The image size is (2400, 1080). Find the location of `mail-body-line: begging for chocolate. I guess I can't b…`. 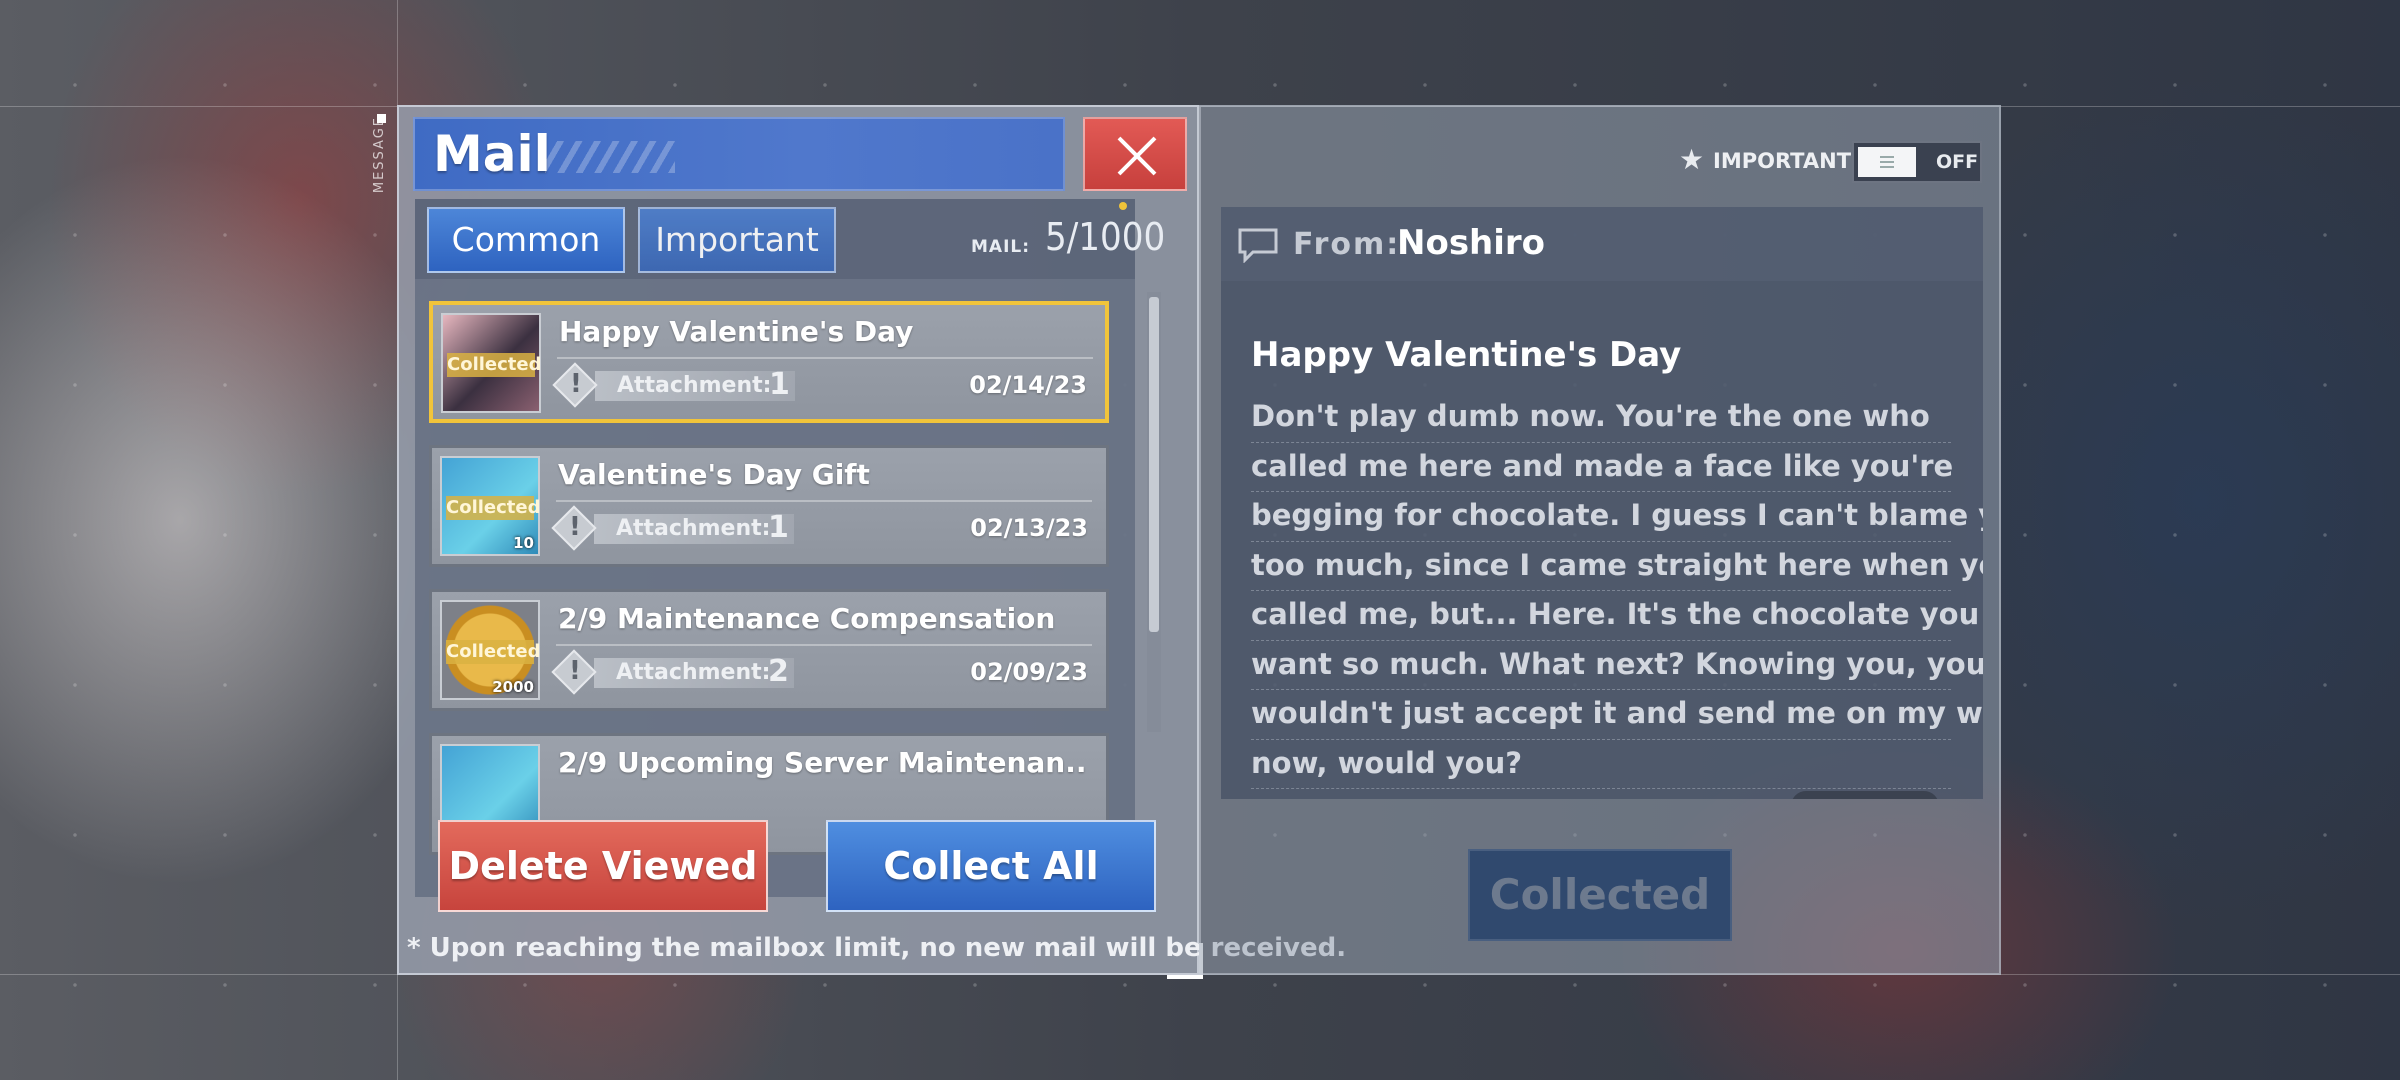

mail-body-line: begging for chocolate. I guess I can't b… is located at coordinates (1617, 517).